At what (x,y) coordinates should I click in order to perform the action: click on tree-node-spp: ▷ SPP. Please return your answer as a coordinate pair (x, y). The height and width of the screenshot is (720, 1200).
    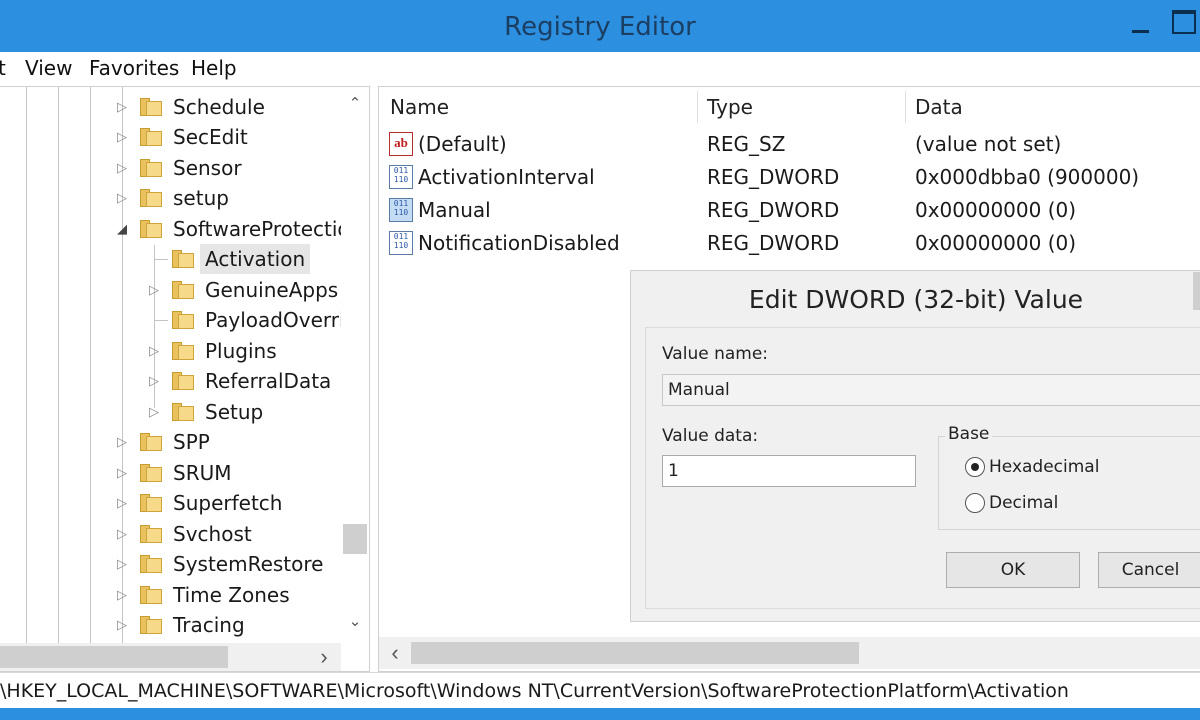
    Looking at the image, I should click on (170, 442).